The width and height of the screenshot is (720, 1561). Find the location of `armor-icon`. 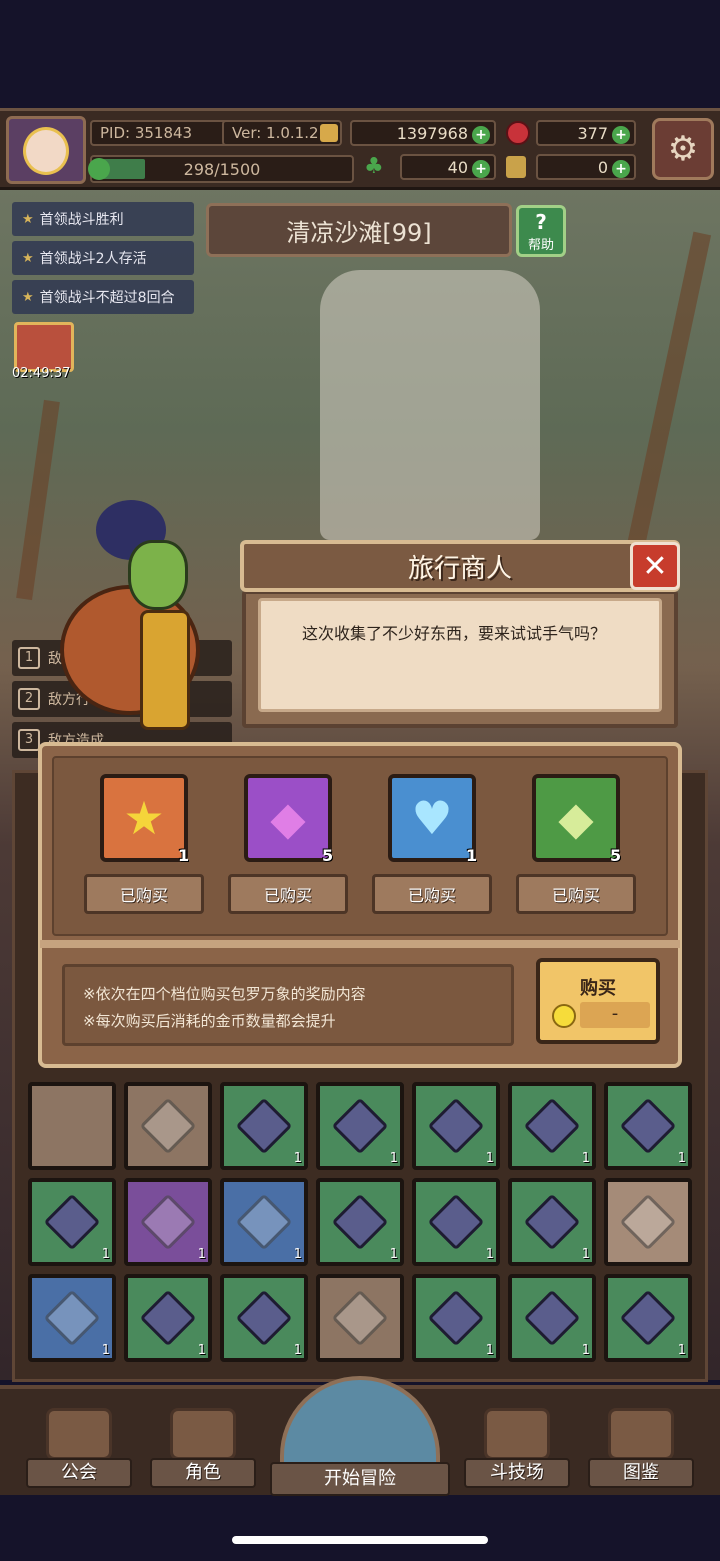

armor-icon is located at coordinates (168, 1222).